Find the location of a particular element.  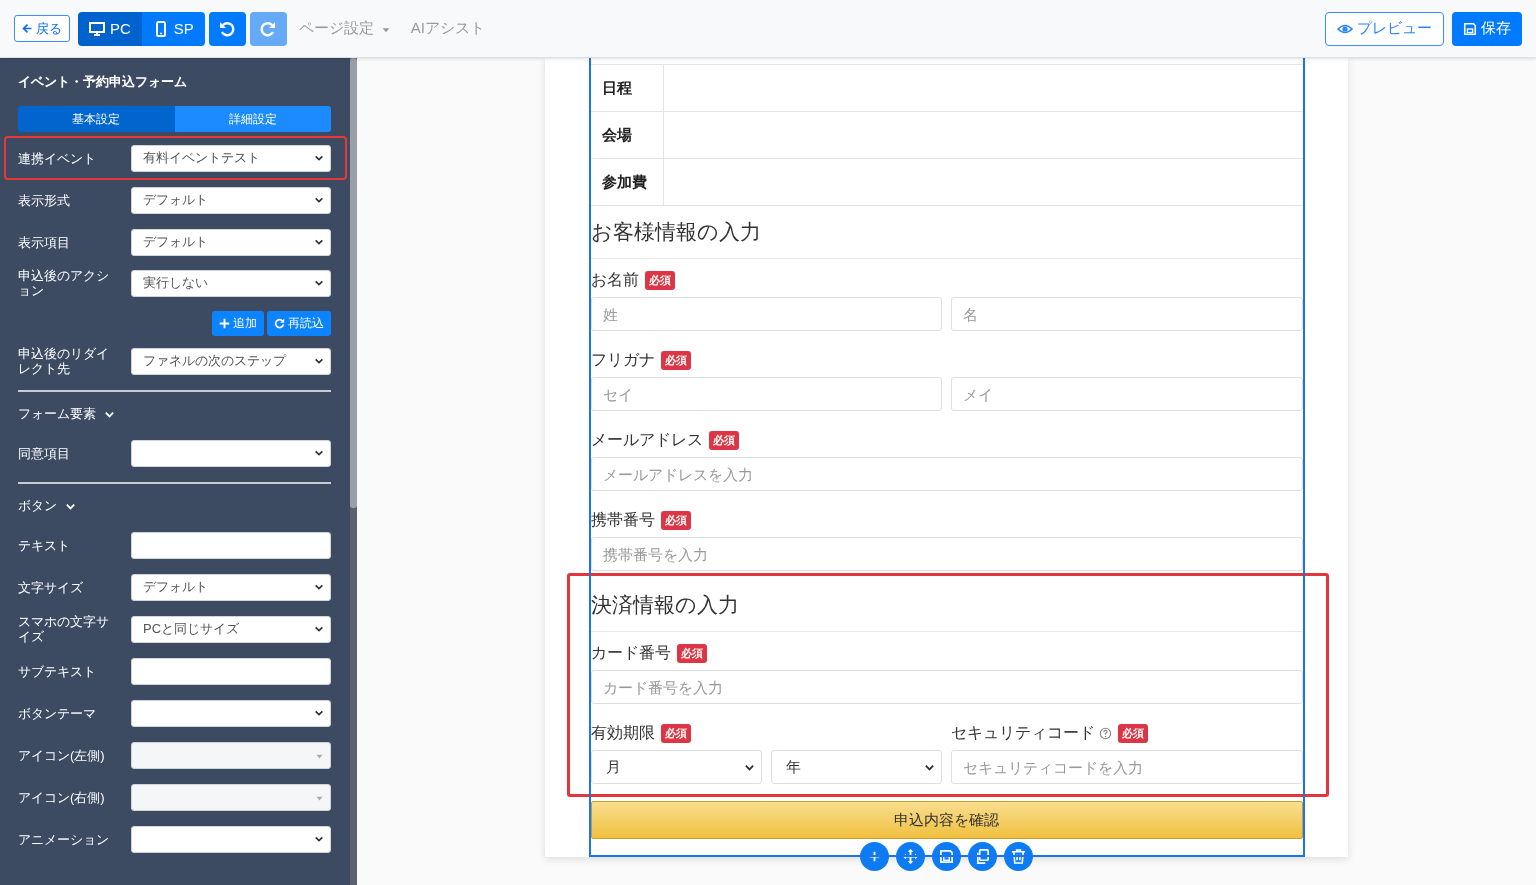

undo-button is located at coordinates (227, 28).